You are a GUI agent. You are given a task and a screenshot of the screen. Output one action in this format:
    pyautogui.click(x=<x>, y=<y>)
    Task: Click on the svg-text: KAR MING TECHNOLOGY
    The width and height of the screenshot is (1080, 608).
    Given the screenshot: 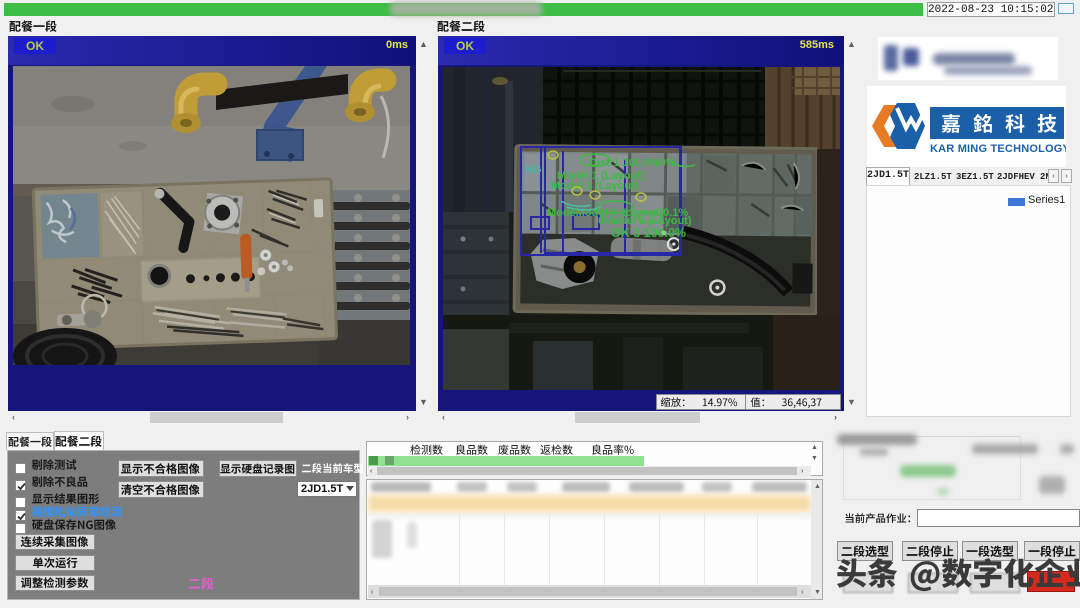 What is the action you would take?
    pyautogui.click(x=998, y=149)
    